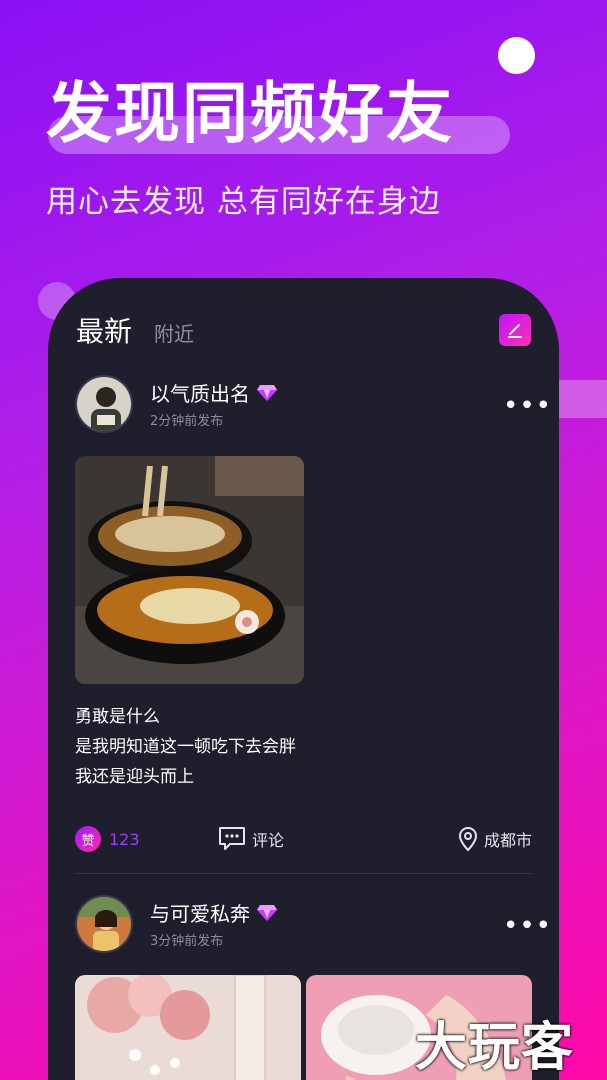 Image resolution: width=607 pixels, height=1080 pixels. Describe the element at coordinates (104, 330) in the screenshot. I see `tab-latest: 最新` at that location.